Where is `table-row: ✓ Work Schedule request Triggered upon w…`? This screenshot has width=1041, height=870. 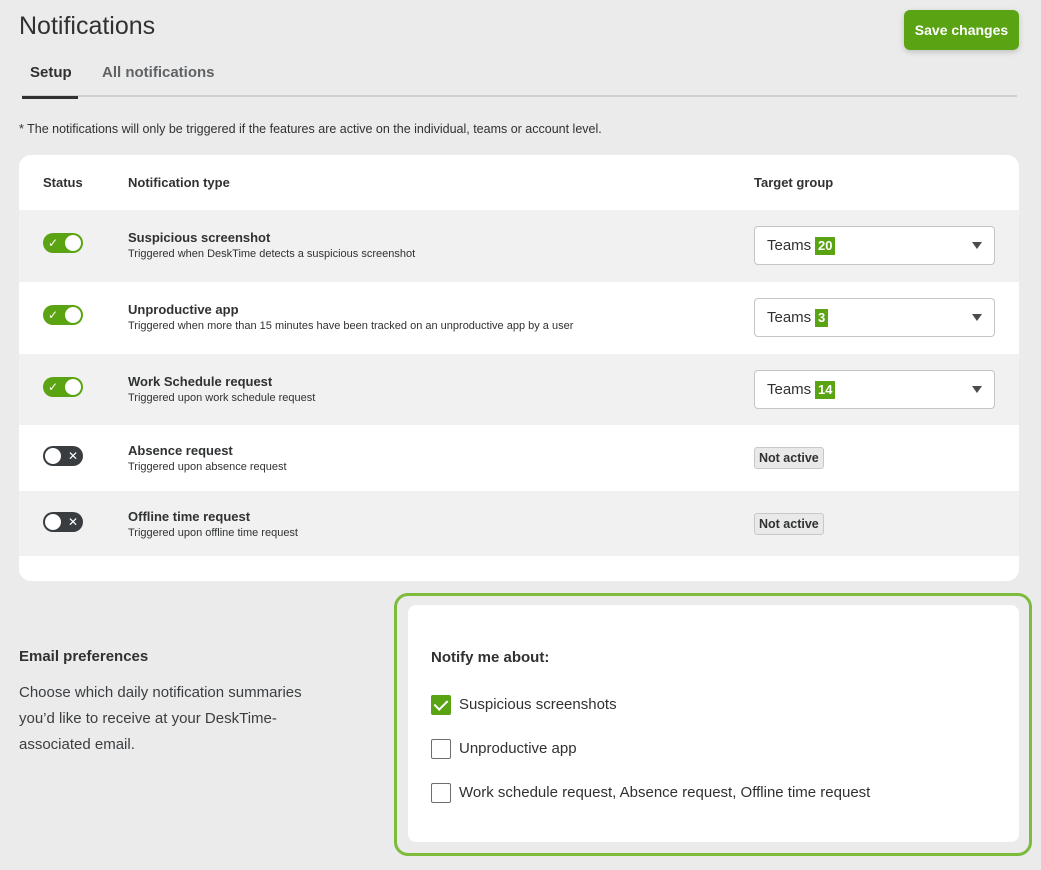
table-row: ✓ Work Schedule request Triggered upon w… is located at coordinates (519, 389).